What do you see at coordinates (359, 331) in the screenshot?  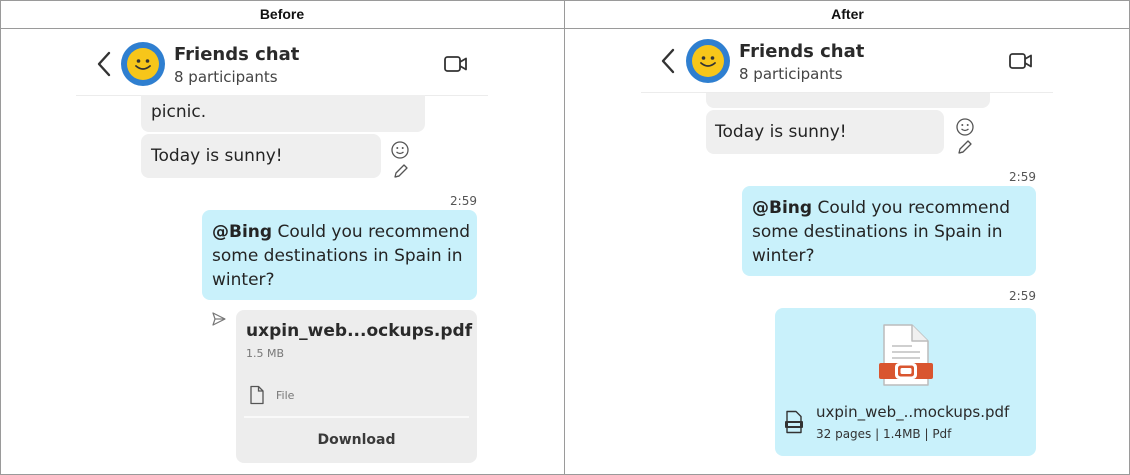 I see `file-name: uxpin_web...ockups.pdf` at bounding box center [359, 331].